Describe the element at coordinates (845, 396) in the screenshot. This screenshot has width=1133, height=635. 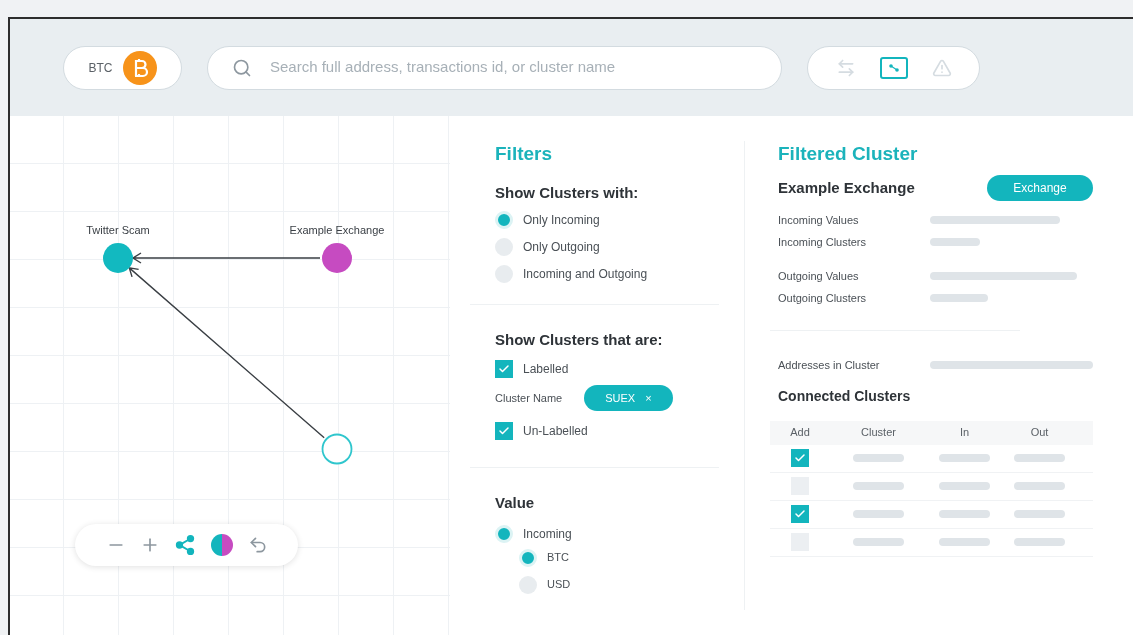
I see `section-heading: Connected Clusters` at that location.